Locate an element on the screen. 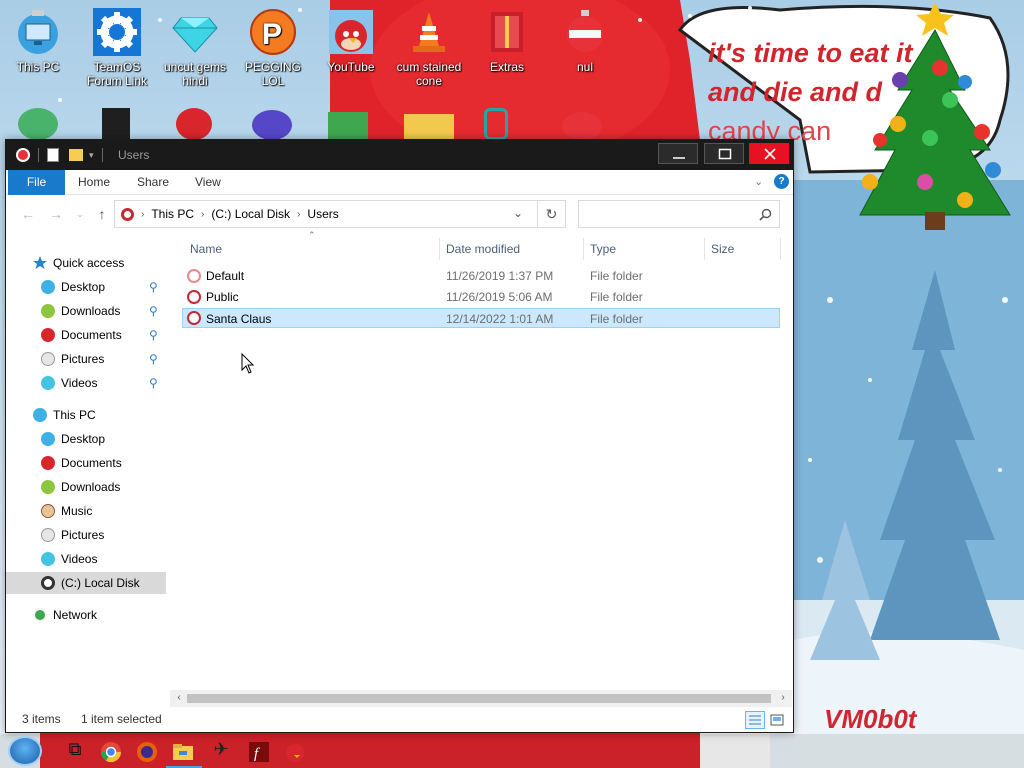 The width and height of the screenshot is (1024, 768). videos-folder-icon is located at coordinates (48, 559).